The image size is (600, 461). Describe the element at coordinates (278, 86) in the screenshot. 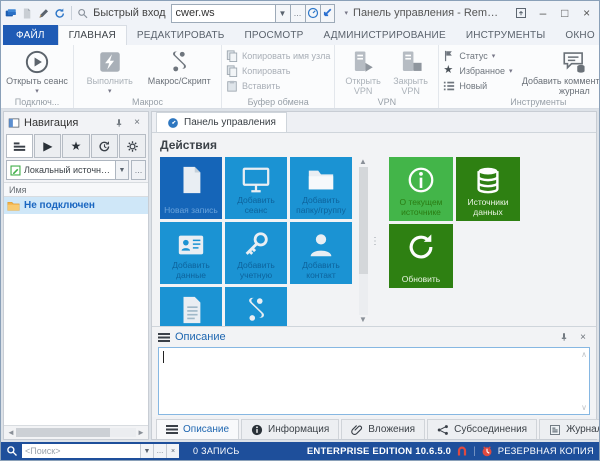

I see `paste-button: Вставить` at that location.